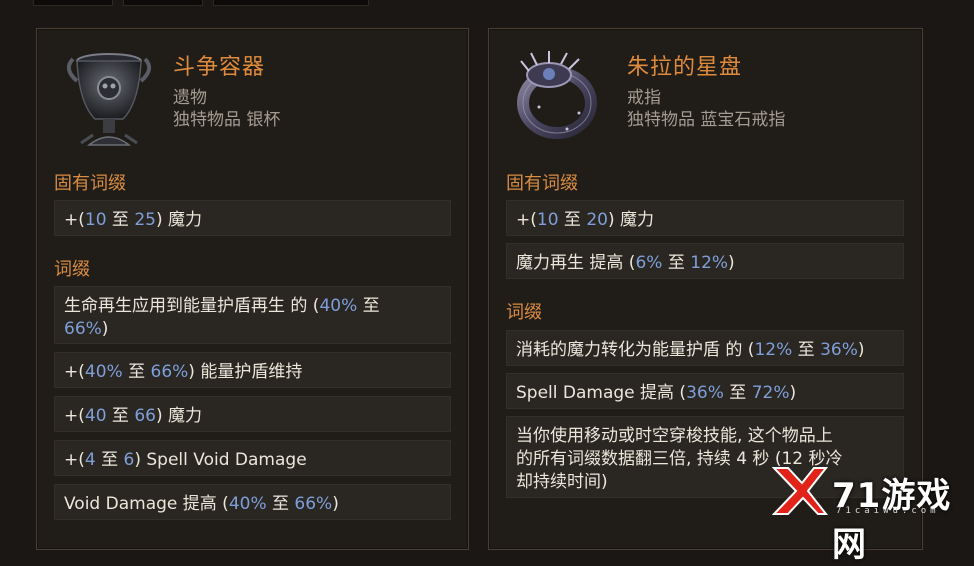  I want to click on mod-row: Spell Damage 提高 (36% 至 72%), so click(705, 391).